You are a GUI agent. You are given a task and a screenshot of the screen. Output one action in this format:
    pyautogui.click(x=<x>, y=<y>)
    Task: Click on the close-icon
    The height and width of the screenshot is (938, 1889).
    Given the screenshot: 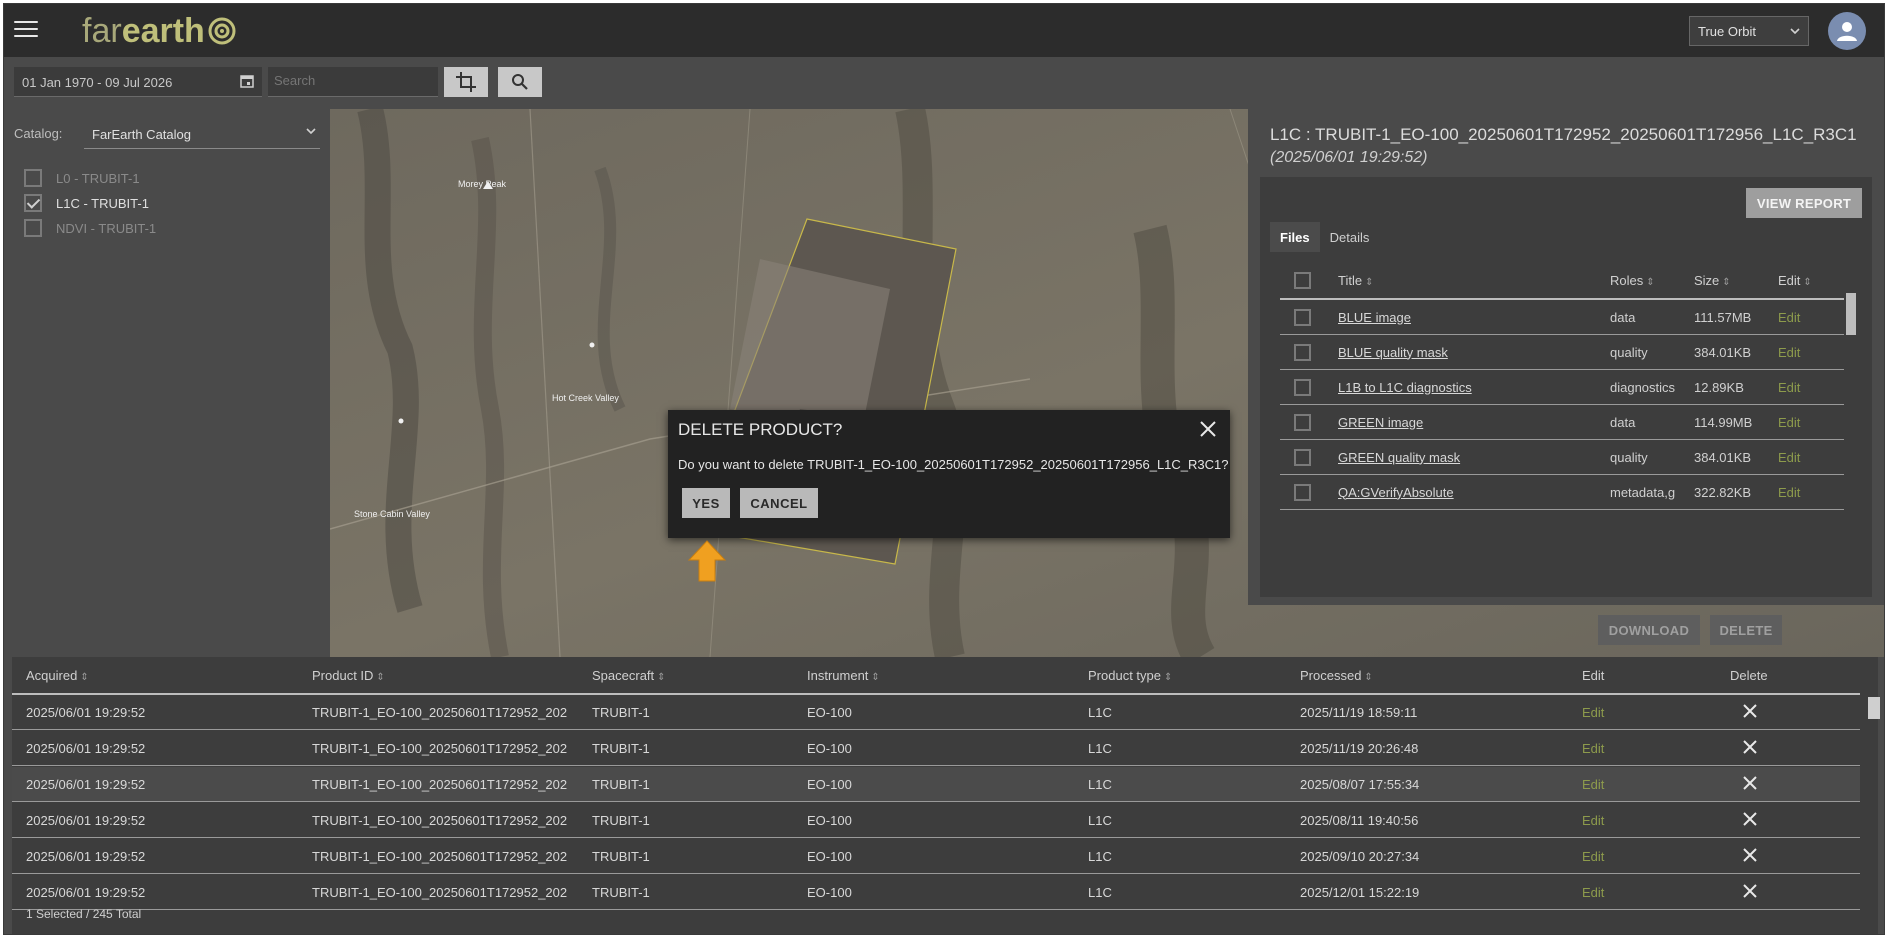 What is the action you would take?
    pyautogui.click(x=1208, y=429)
    